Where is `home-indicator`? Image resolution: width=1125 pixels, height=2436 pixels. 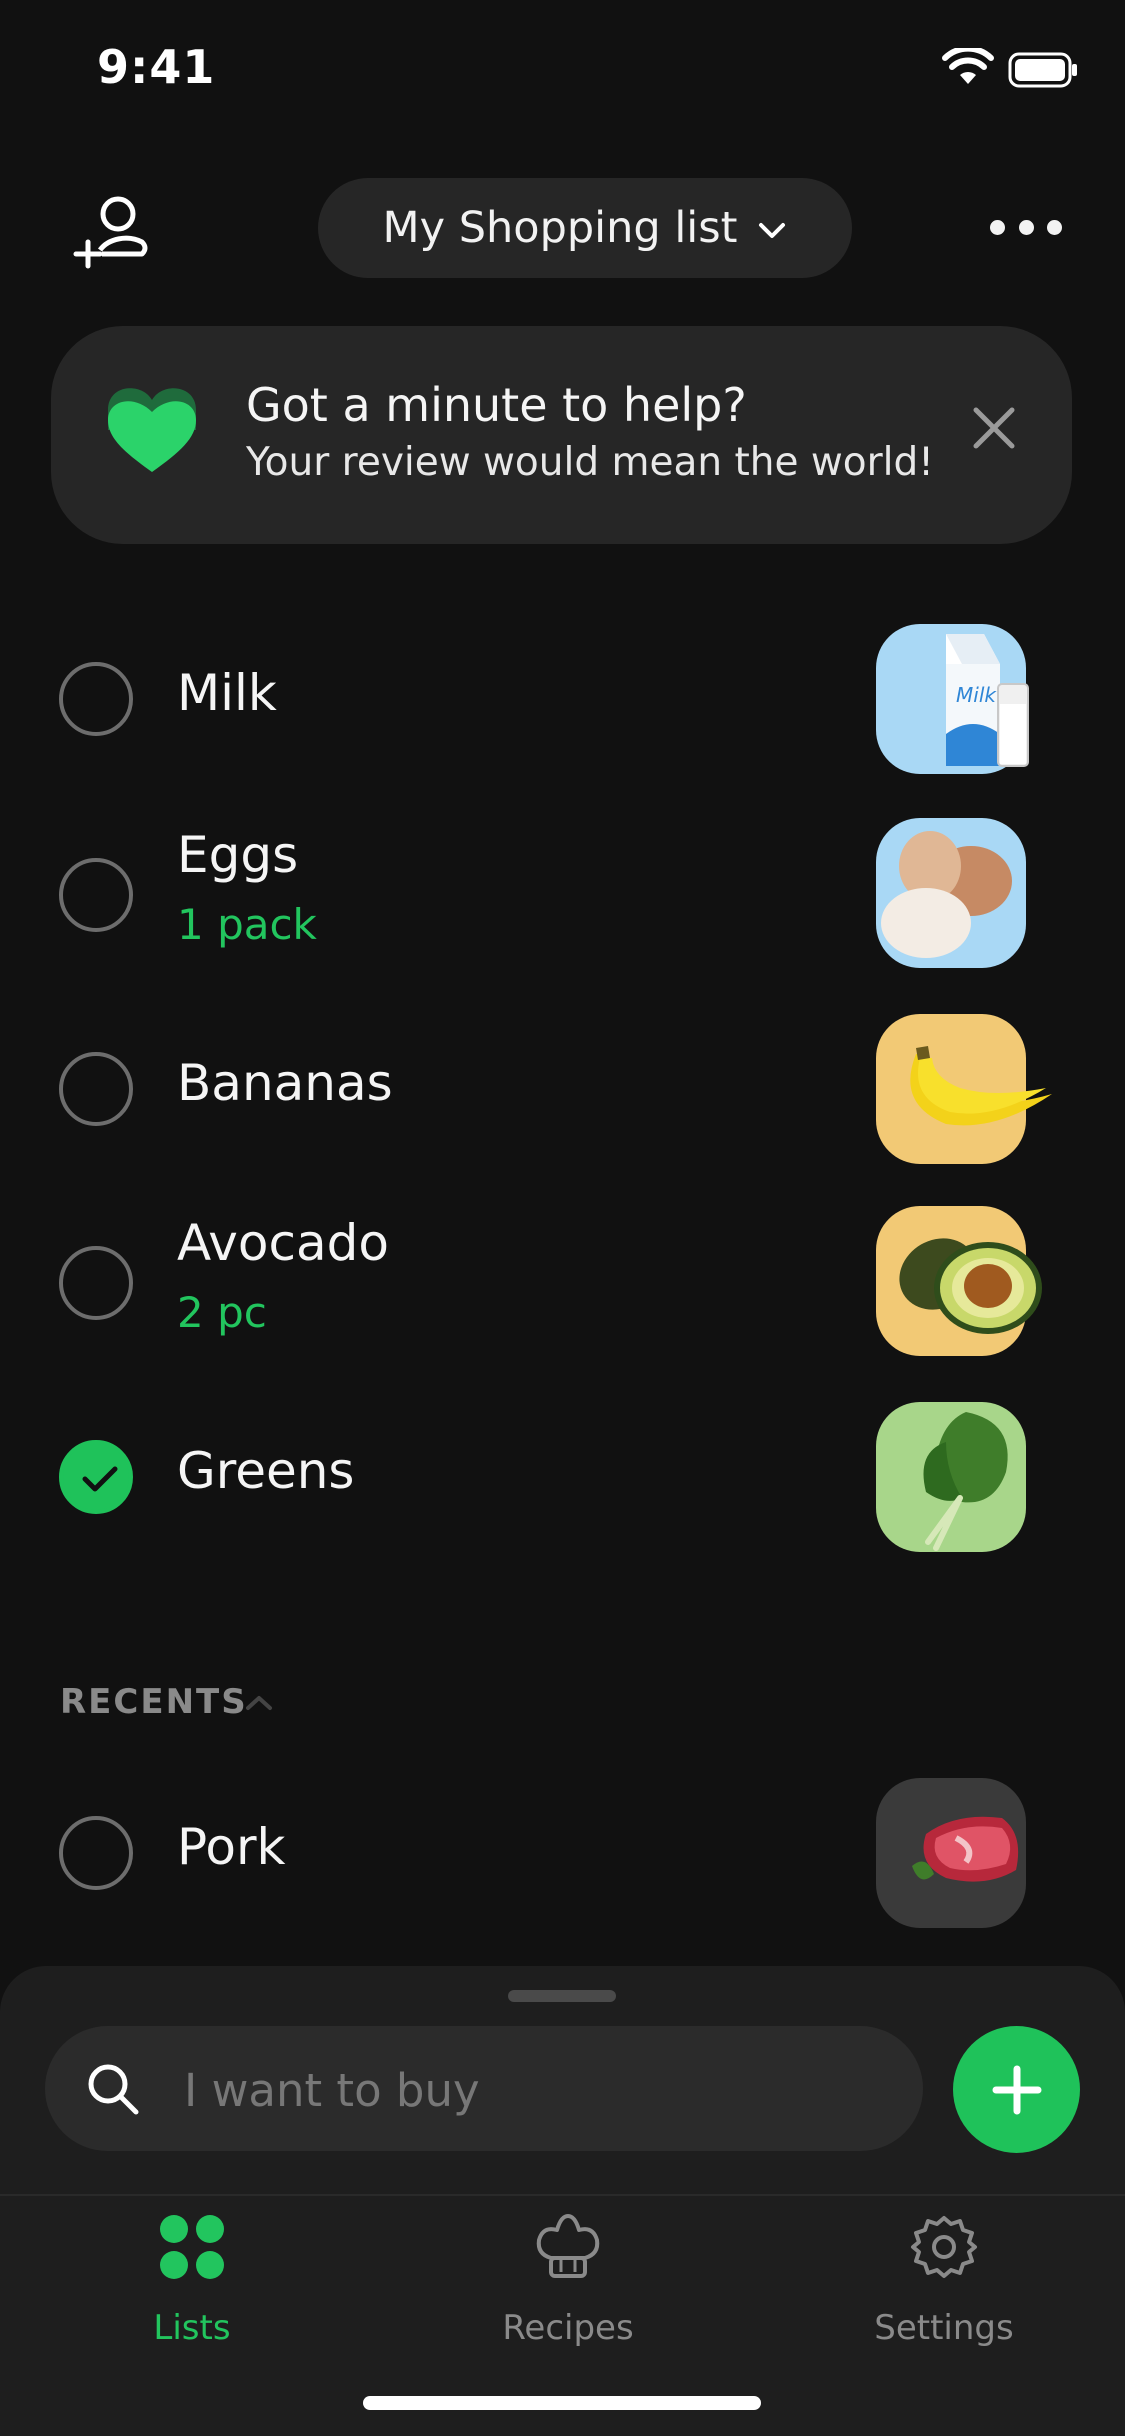 home-indicator is located at coordinates (562, 2403).